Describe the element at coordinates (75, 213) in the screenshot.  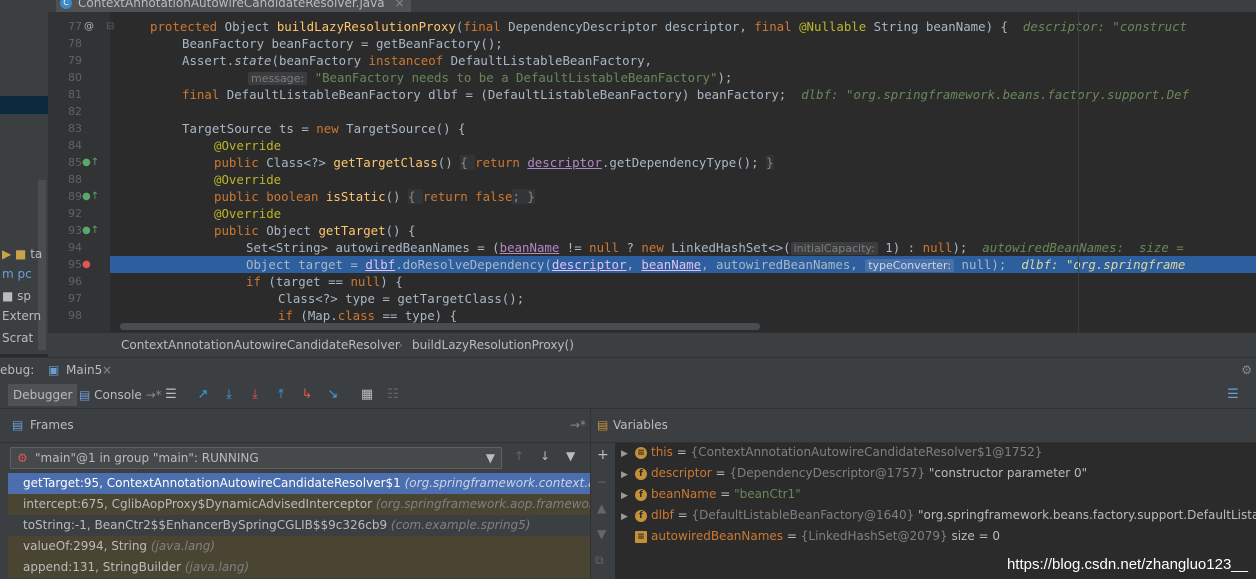
I see `line-number: 92` at that location.